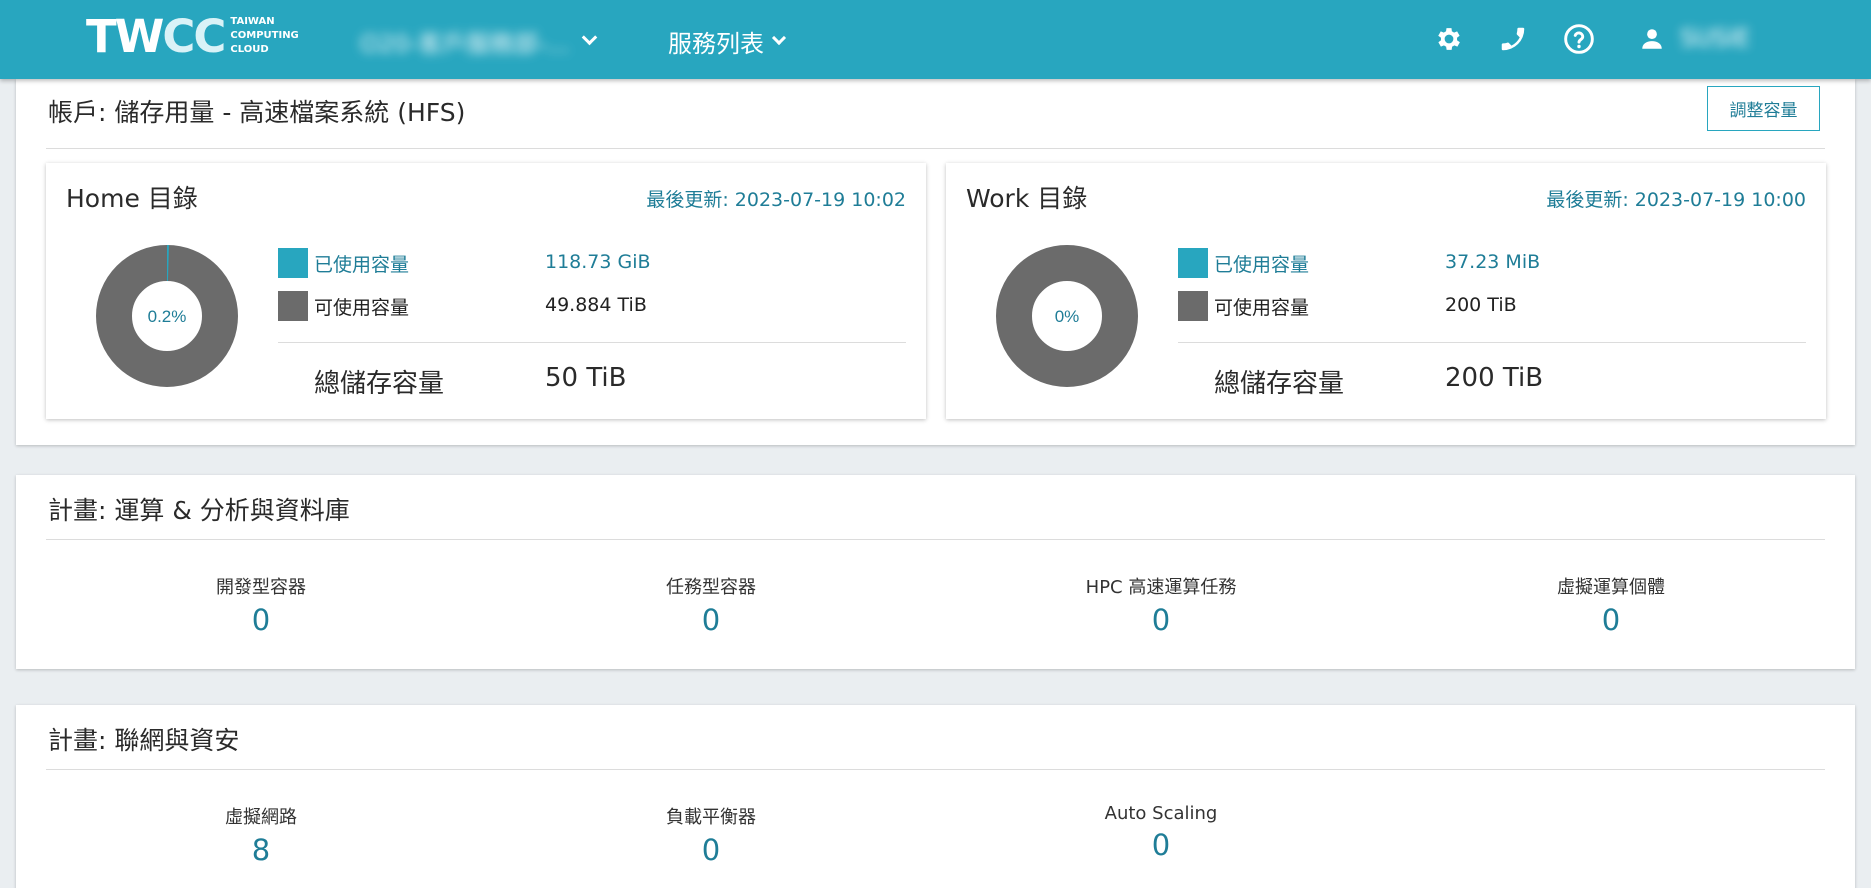 The height and width of the screenshot is (888, 1871). Describe the element at coordinates (1652, 39) in the screenshot. I see `user-icon` at that location.